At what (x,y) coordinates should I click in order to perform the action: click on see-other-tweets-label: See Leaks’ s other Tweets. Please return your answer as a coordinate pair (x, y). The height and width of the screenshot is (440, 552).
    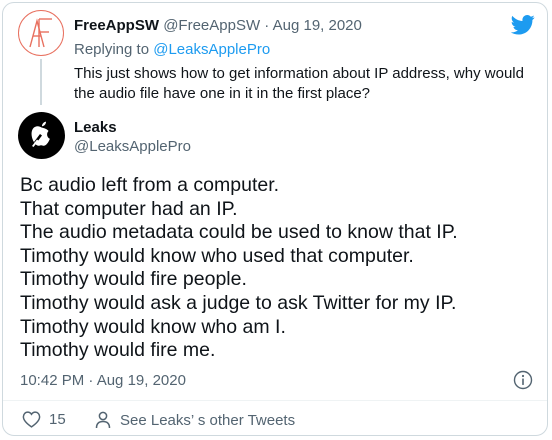
    Looking at the image, I should click on (208, 420).